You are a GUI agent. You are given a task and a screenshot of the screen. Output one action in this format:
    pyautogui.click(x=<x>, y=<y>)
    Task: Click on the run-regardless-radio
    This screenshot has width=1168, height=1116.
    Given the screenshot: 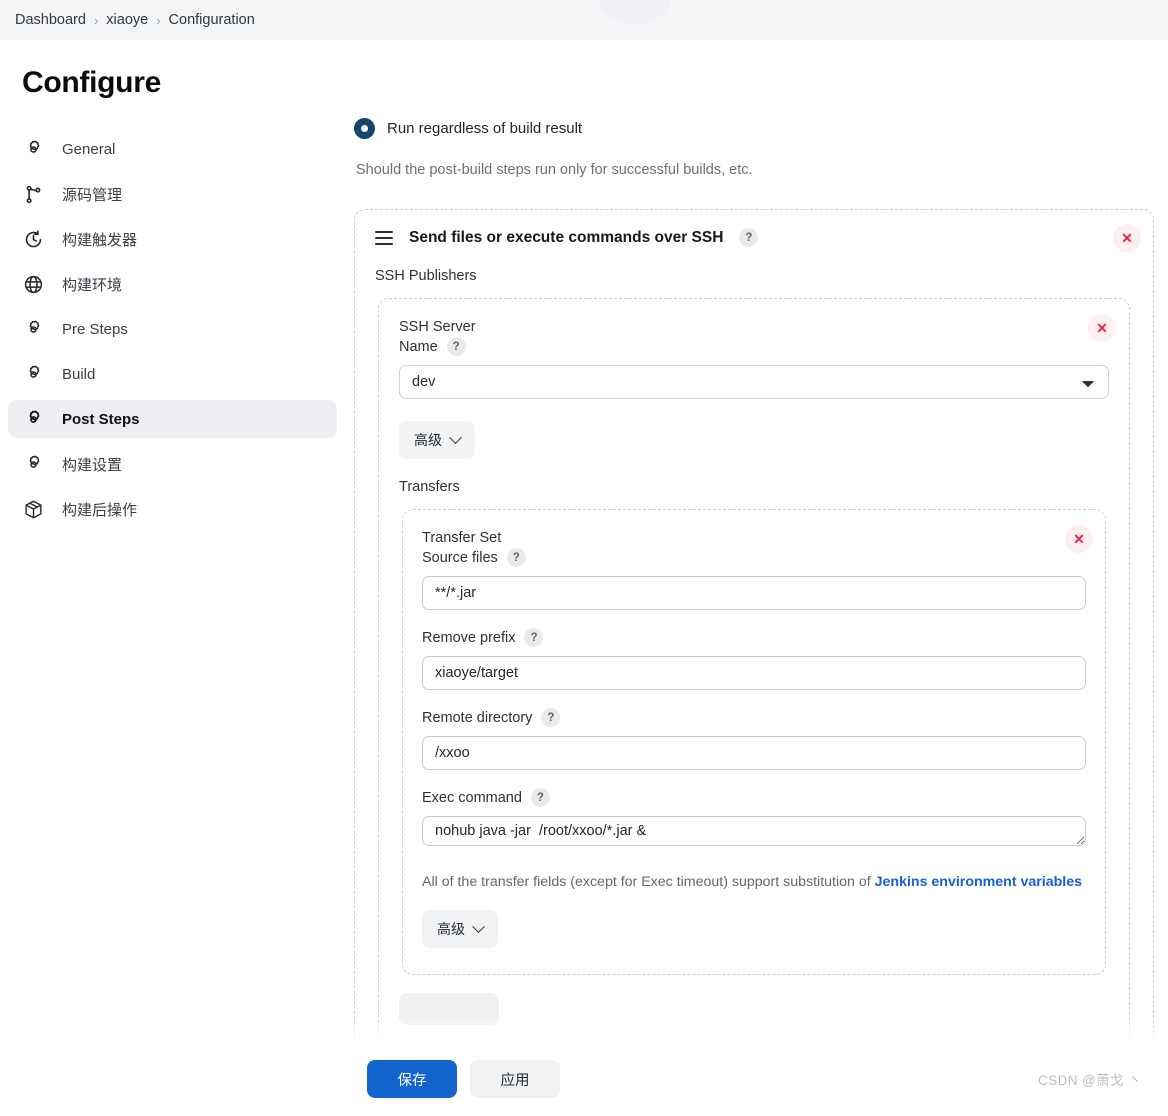 What is the action you would take?
    pyautogui.click(x=364, y=128)
    